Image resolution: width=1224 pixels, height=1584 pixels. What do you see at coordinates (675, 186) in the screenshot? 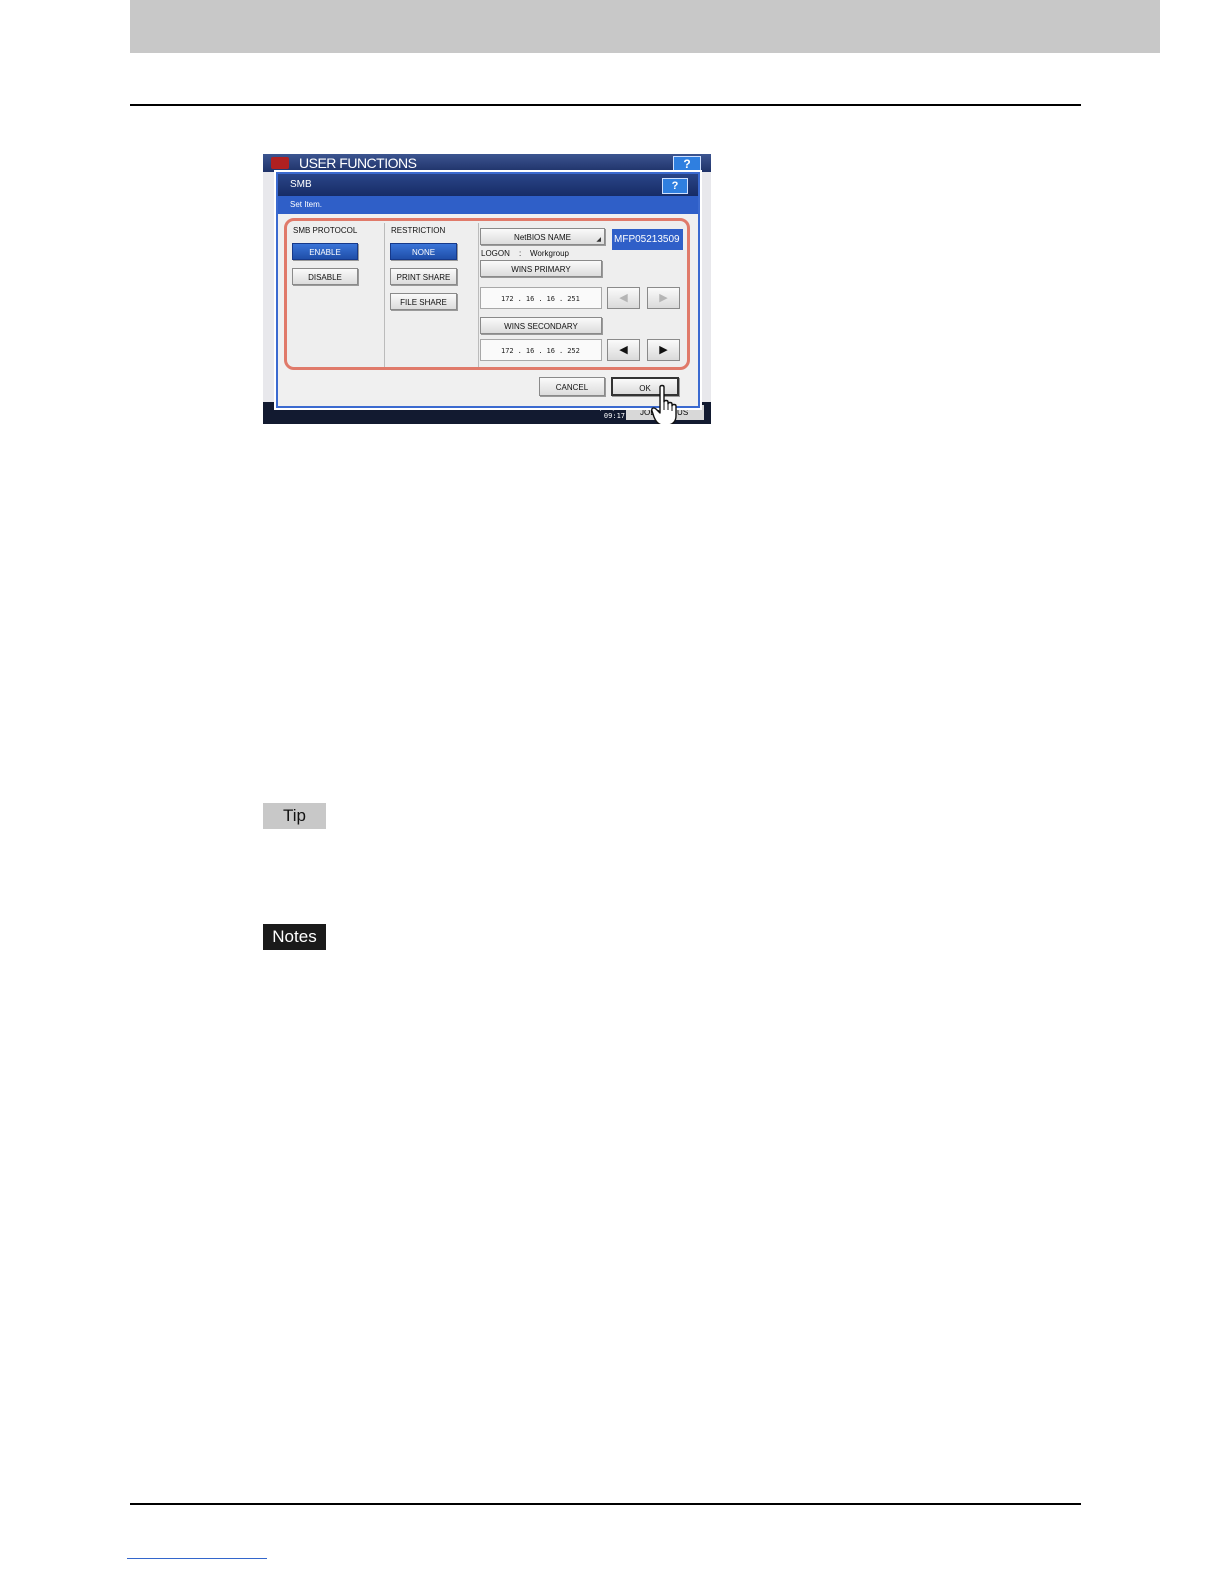
I see `dialog-help-button: ?` at bounding box center [675, 186].